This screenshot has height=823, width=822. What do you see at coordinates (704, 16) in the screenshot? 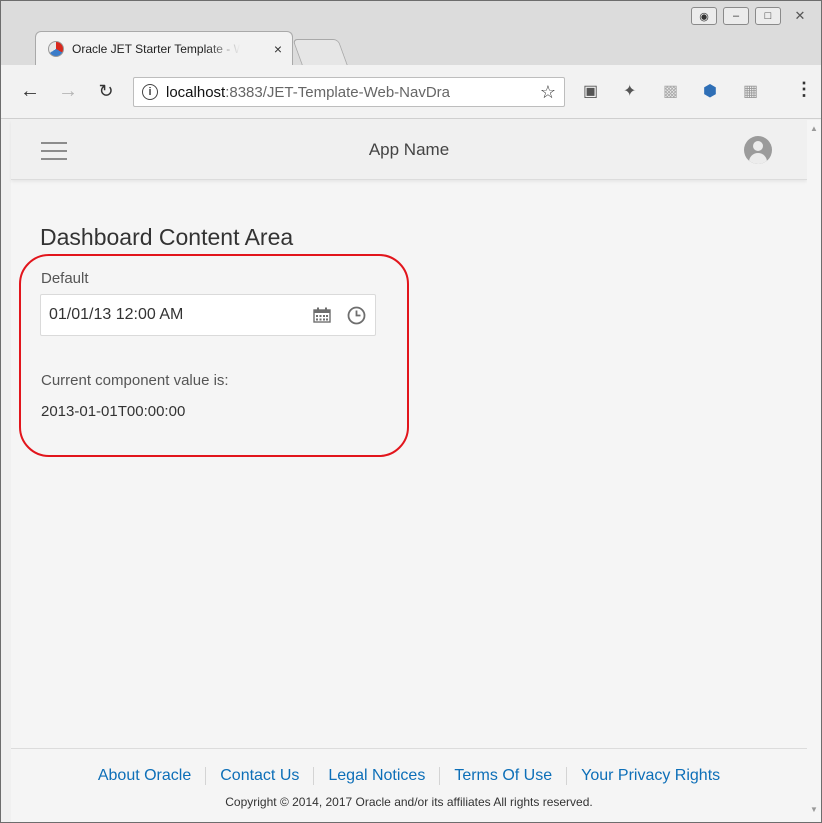
I see `user-profile-icon: ◉` at bounding box center [704, 16].